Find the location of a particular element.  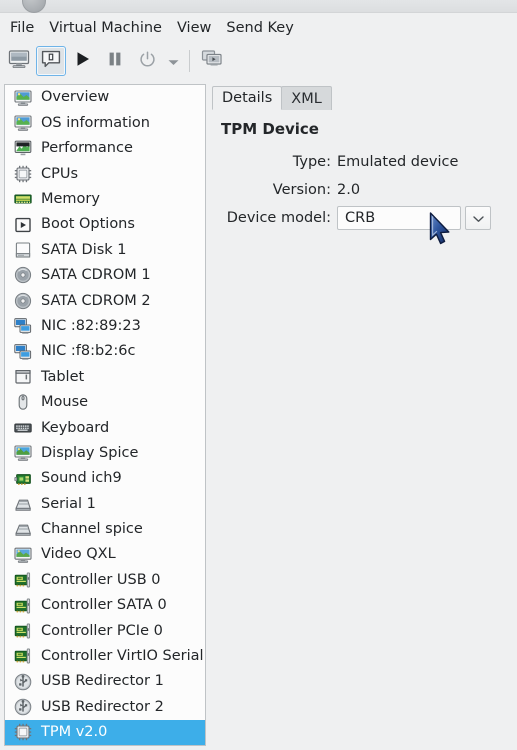

version-label: Version: is located at coordinates (301, 189).